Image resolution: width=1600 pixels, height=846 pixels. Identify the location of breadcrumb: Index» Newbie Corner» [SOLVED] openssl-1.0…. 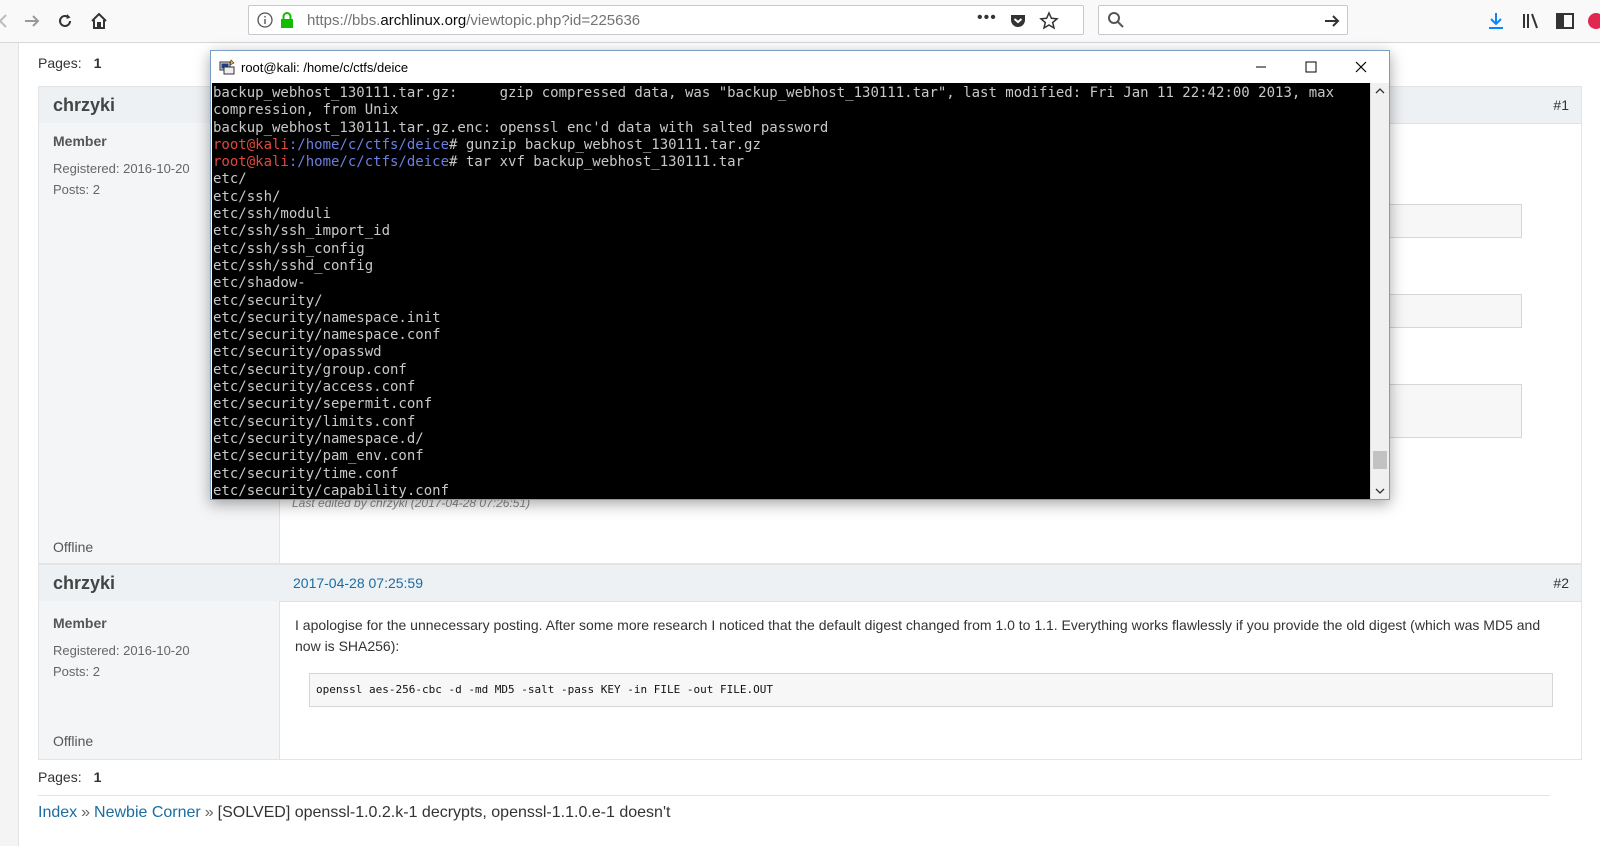
(354, 813).